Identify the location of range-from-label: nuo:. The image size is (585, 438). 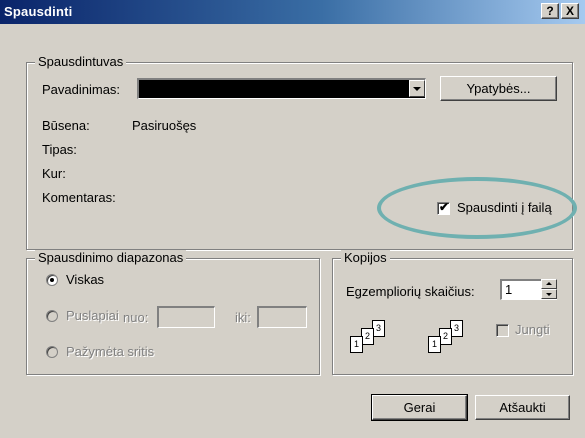
(136, 317).